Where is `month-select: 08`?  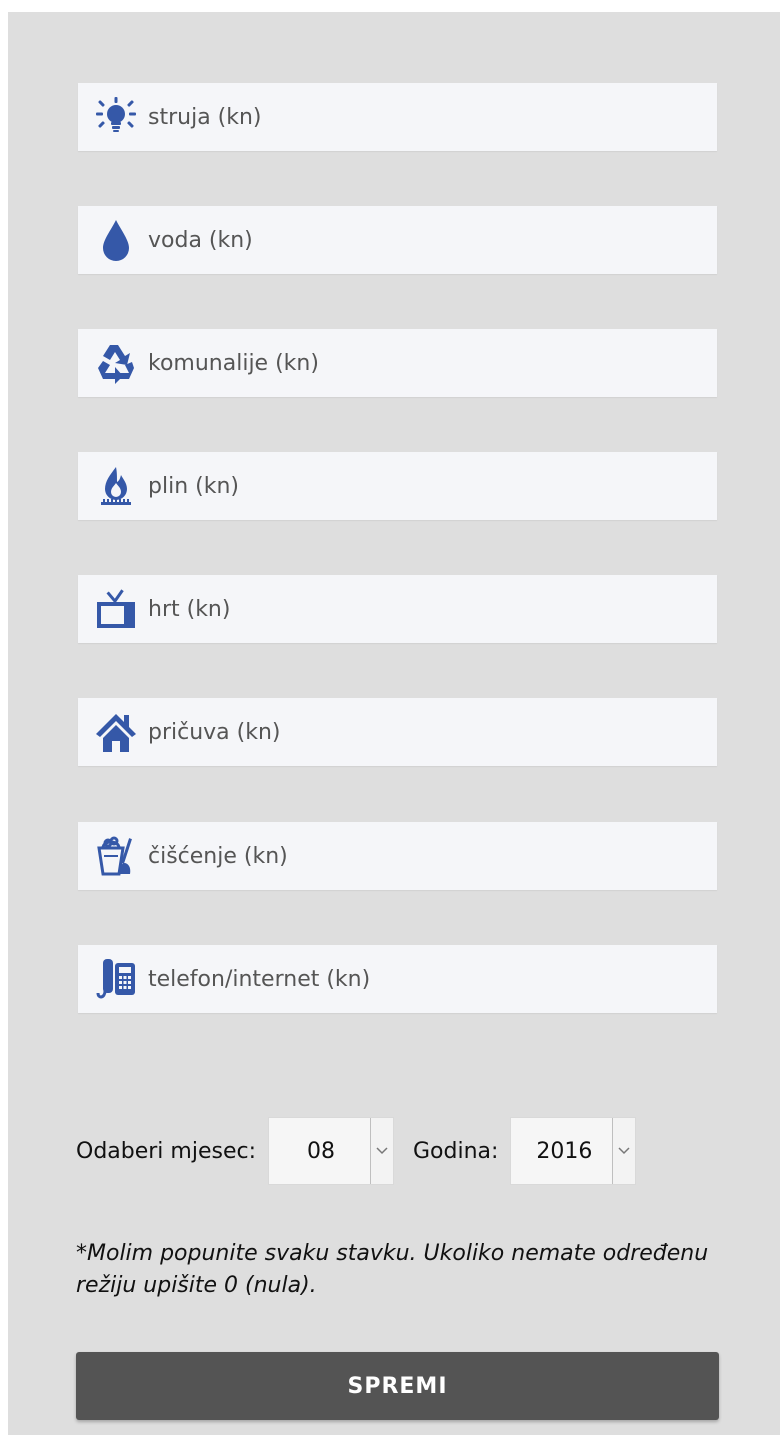
month-select: 08 is located at coordinates (331, 1151).